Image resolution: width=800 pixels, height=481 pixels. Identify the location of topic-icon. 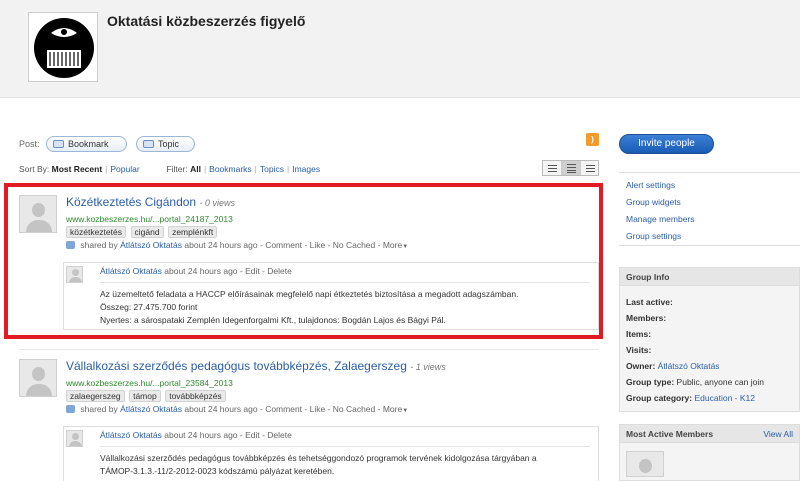
(148, 144).